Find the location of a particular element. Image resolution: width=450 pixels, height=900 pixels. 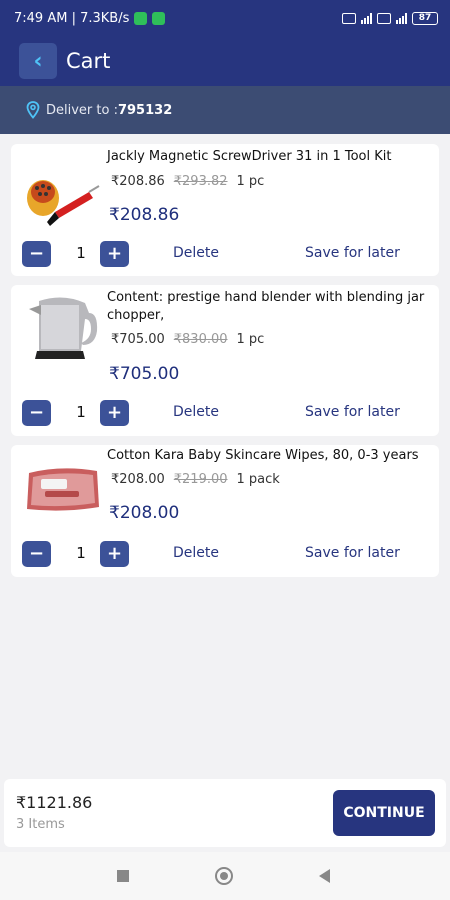

mrp-price: ₹293.82 is located at coordinates (200, 181).